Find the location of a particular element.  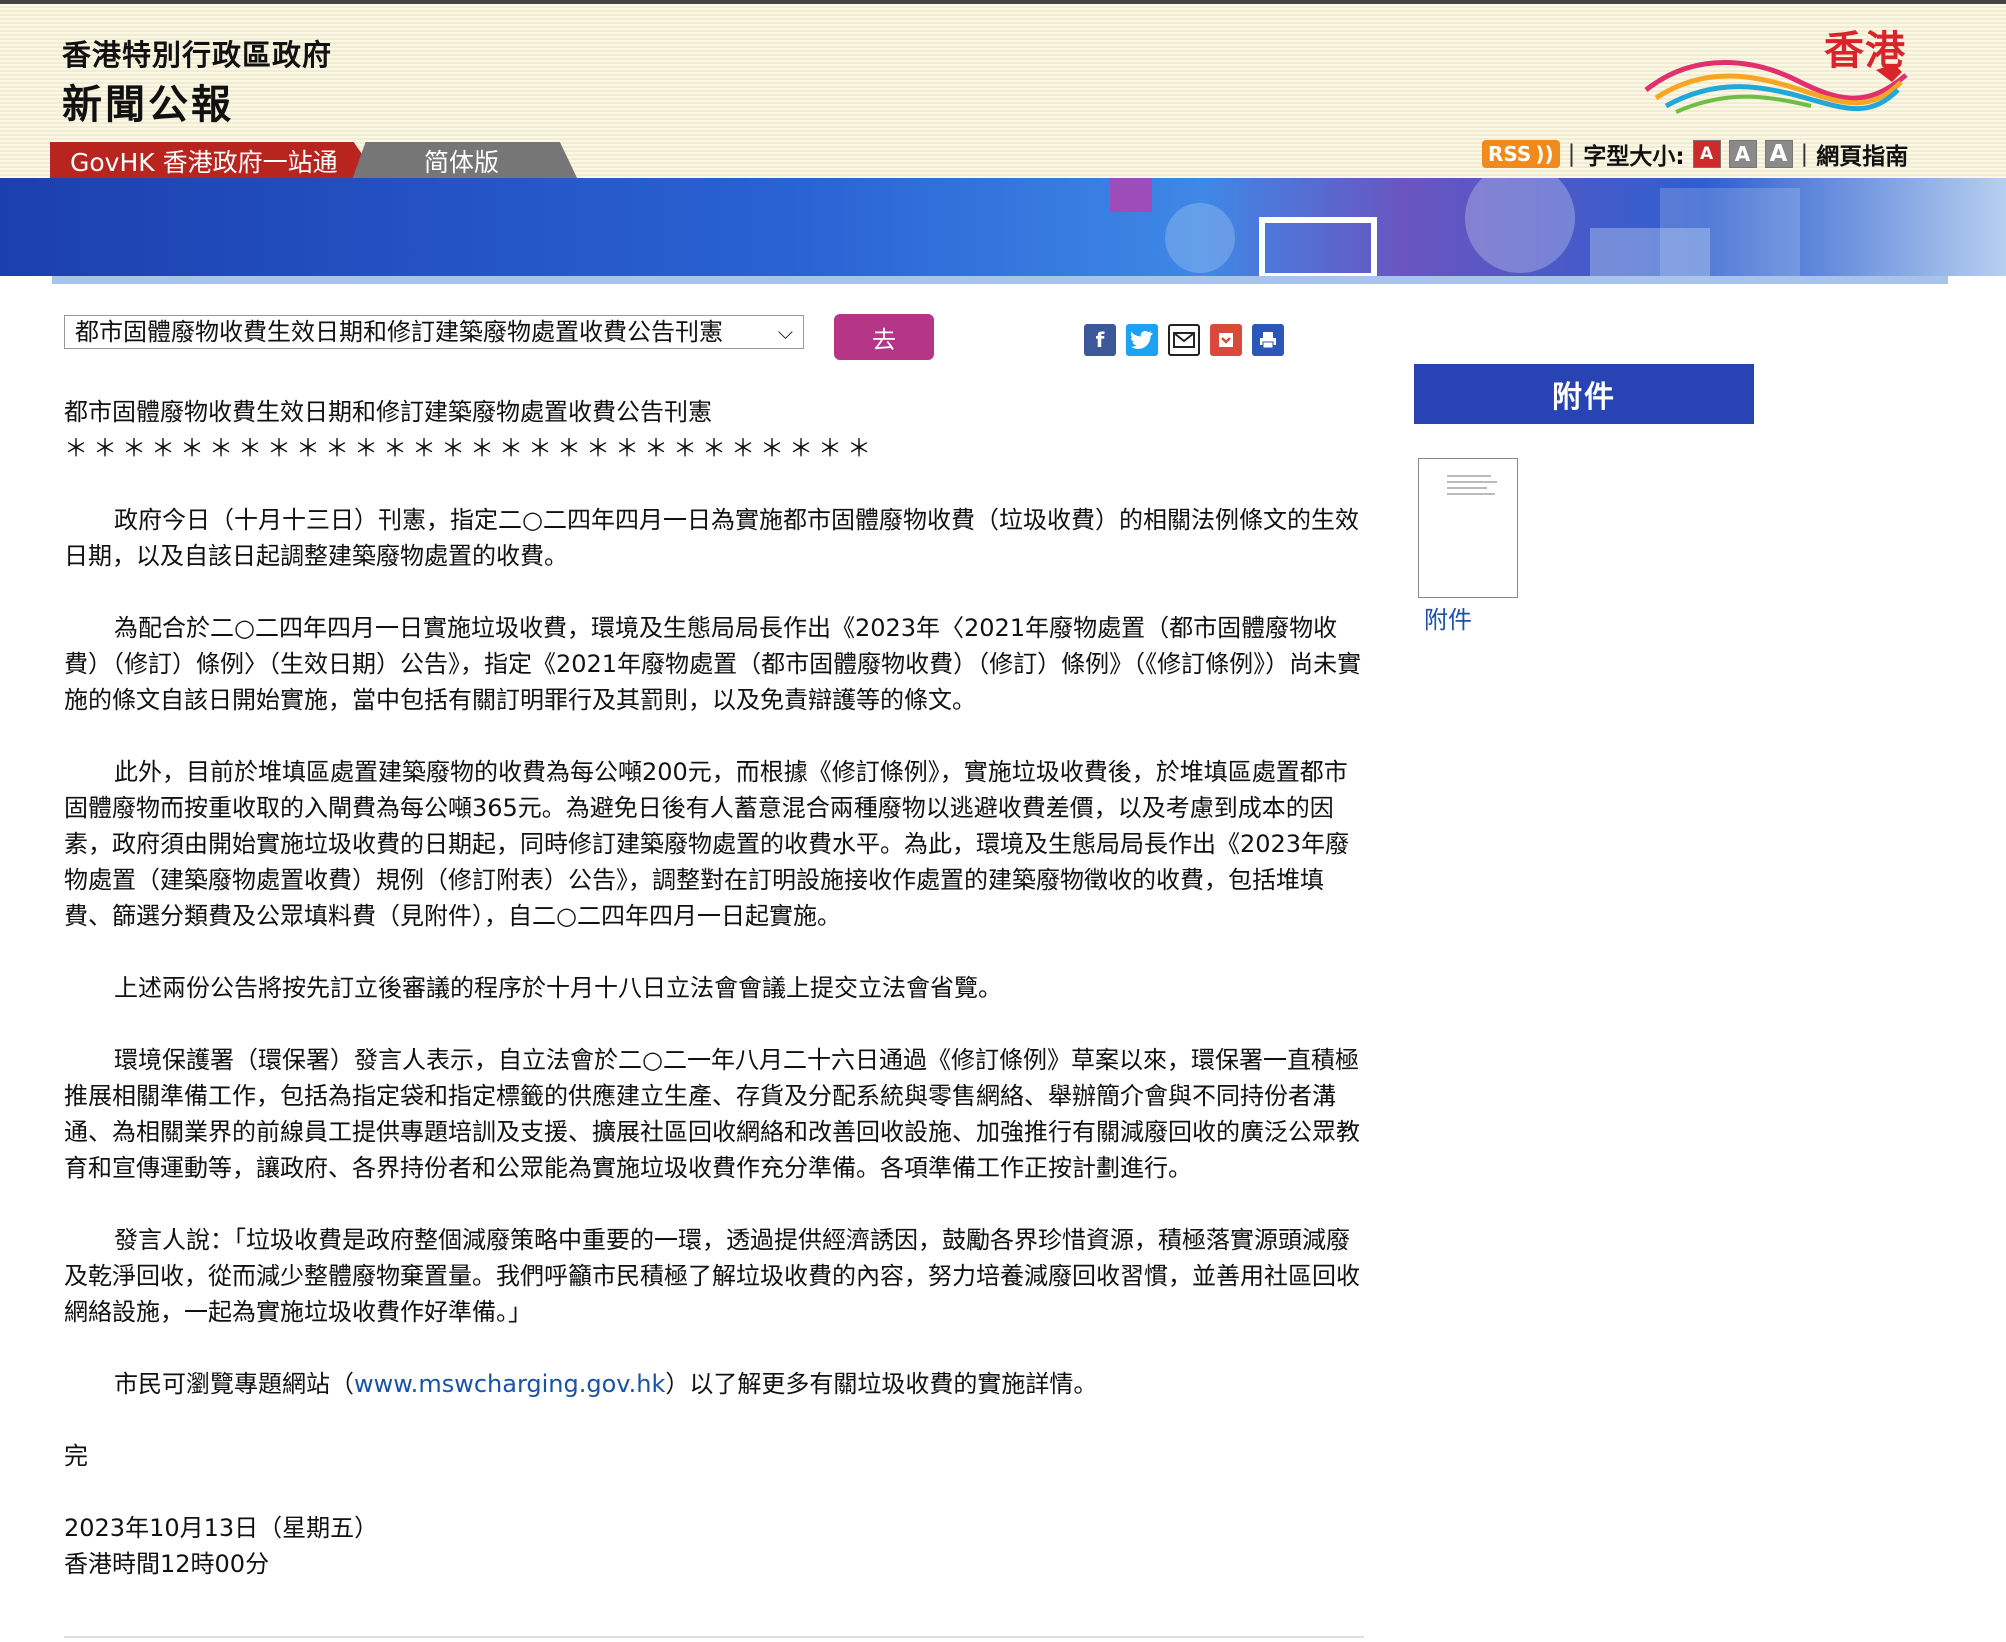

web-guide-link: 網頁指南 is located at coordinates (1862, 154).